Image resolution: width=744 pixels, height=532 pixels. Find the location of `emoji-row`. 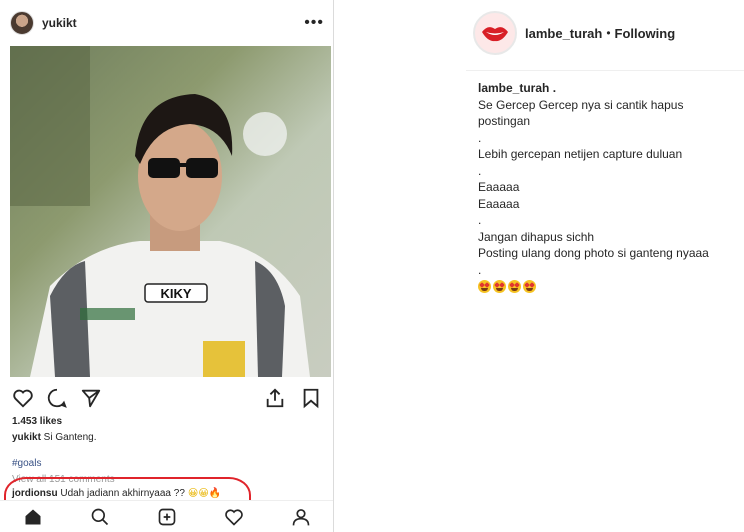

emoji-row is located at coordinates (598, 286).